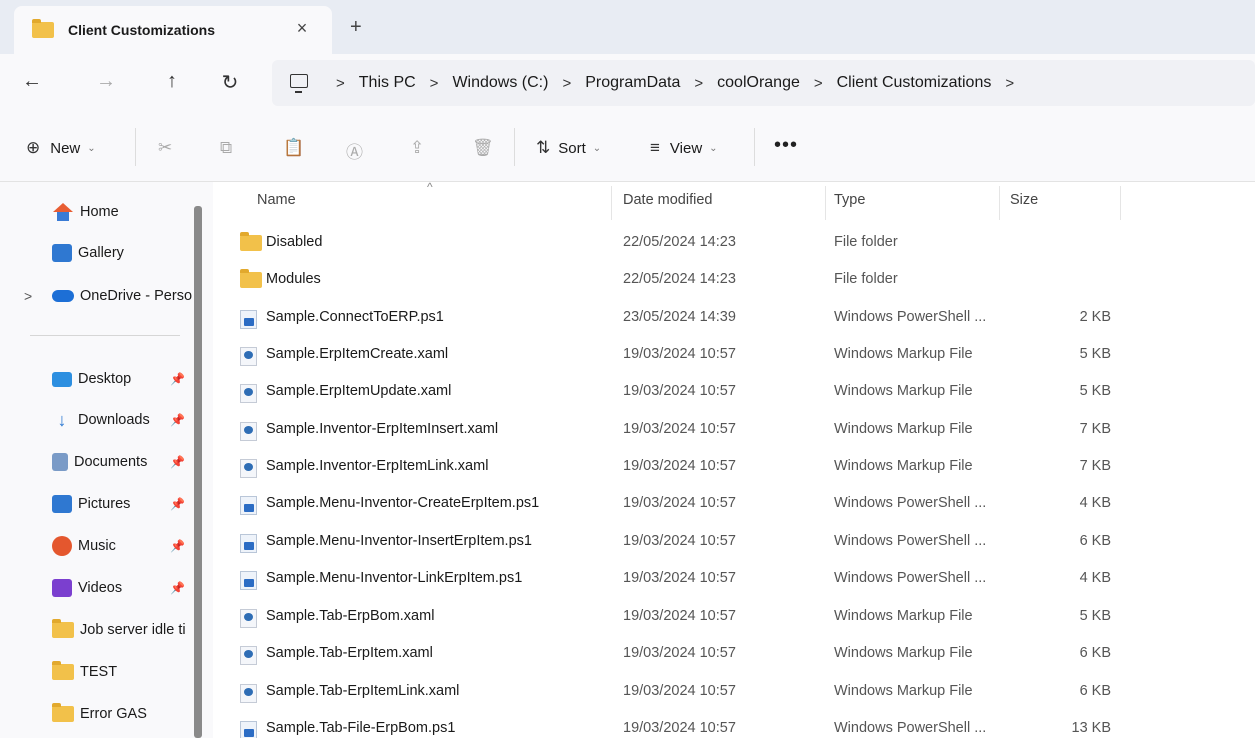  What do you see at coordinates (122, 630) in the screenshot?
I see `sidebar-item-job-server: Job server idle ti` at bounding box center [122, 630].